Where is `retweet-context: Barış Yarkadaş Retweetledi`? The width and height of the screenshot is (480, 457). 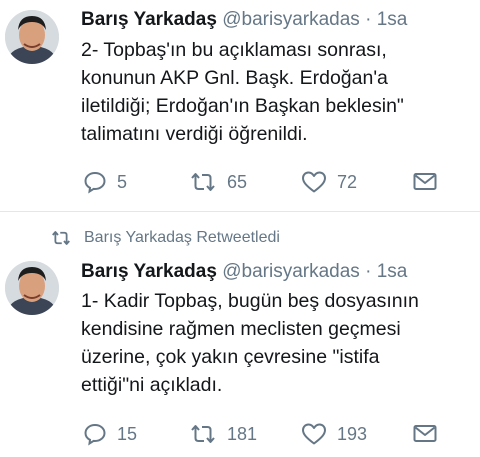
retweet-context: Barış Yarkadaş Retweetledi is located at coordinates (165, 238).